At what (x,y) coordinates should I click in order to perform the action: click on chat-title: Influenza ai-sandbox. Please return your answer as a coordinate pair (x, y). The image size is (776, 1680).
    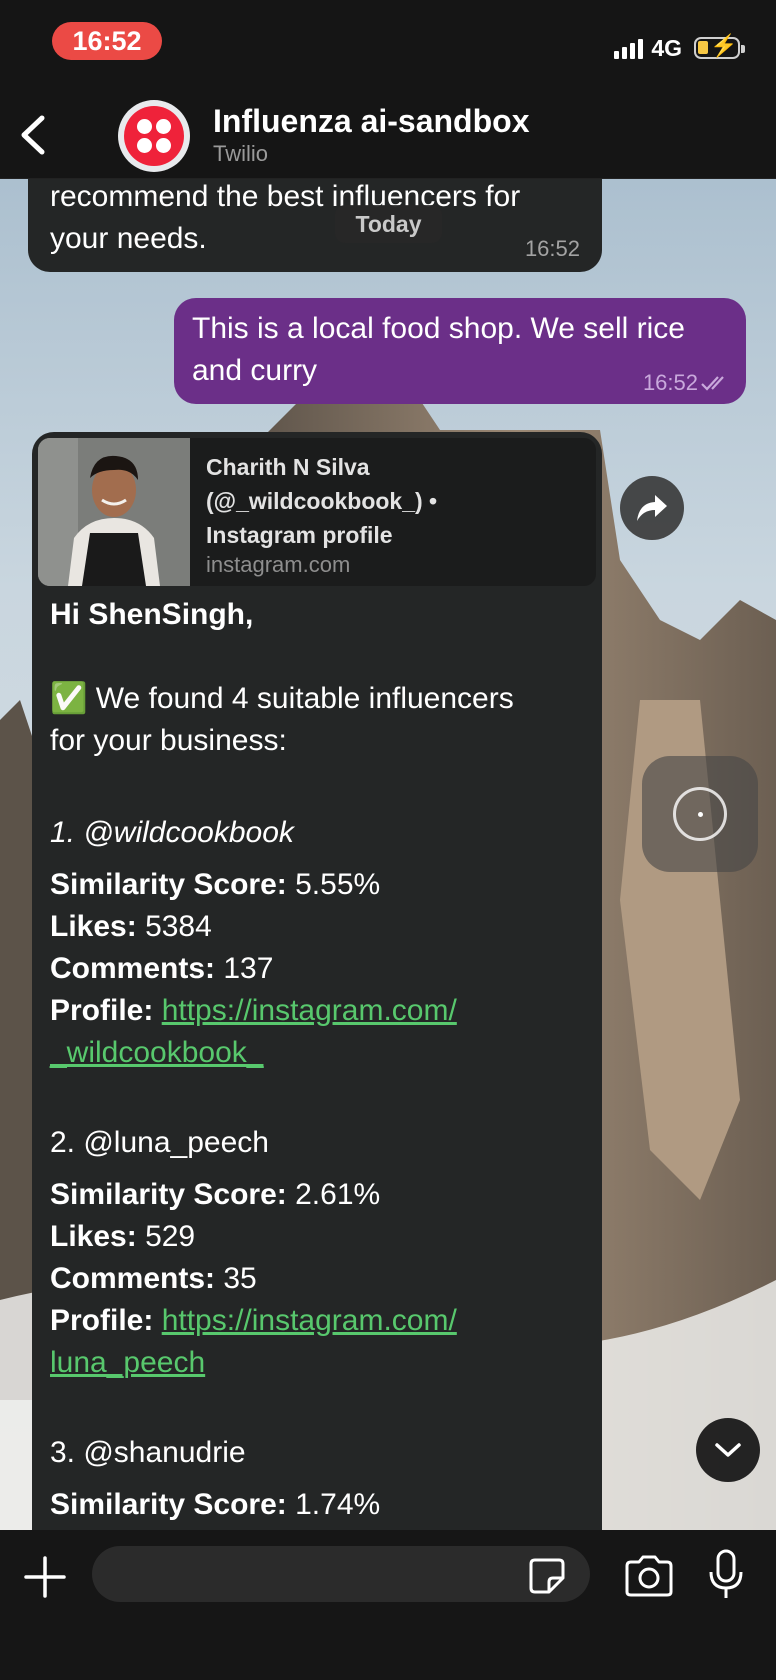
    Looking at the image, I should click on (371, 121).